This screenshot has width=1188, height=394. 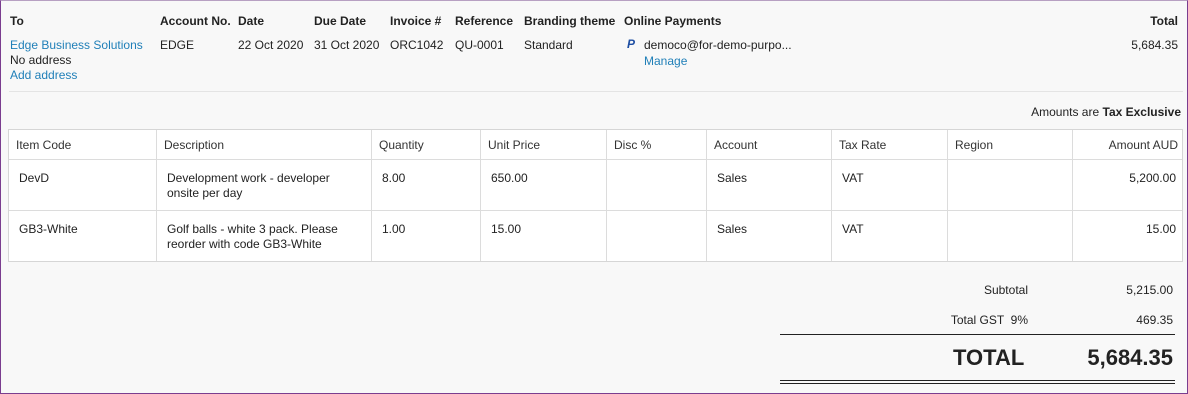 I want to click on row1-item-code: DevD, so click(x=34, y=178).